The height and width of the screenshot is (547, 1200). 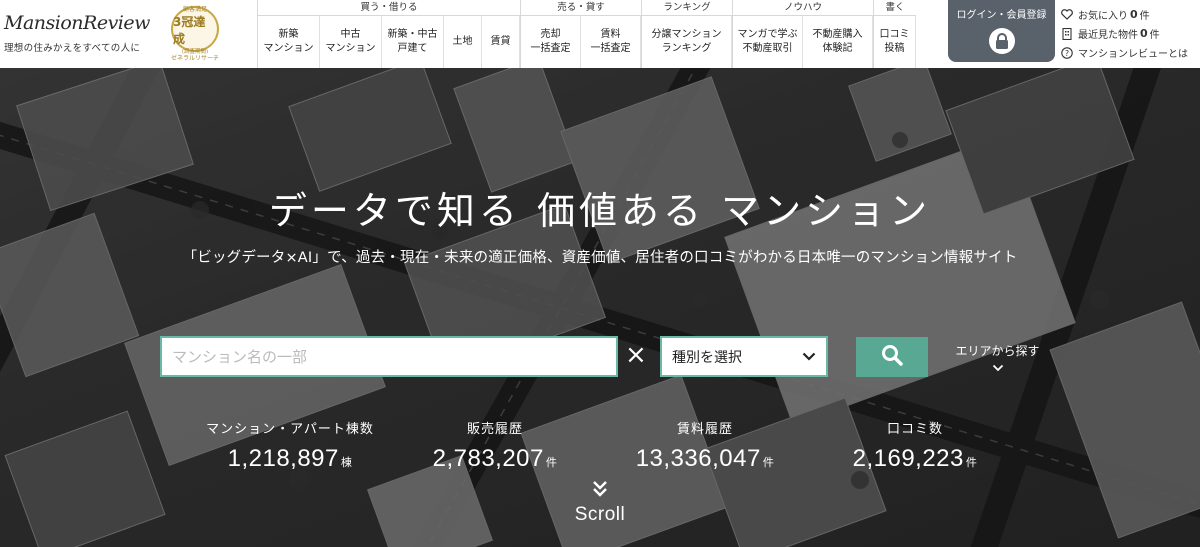 I want to click on recent-link: 最近見た物件 0 件, so click(x=1130, y=33).